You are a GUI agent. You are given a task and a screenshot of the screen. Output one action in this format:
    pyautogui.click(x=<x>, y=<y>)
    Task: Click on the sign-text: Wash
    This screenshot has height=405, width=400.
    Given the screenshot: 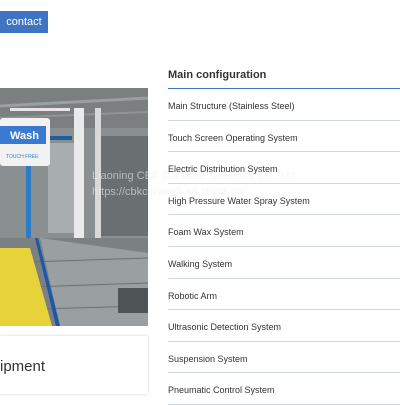 What is the action you would take?
    pyautogui.click(x=24, y=136)
    